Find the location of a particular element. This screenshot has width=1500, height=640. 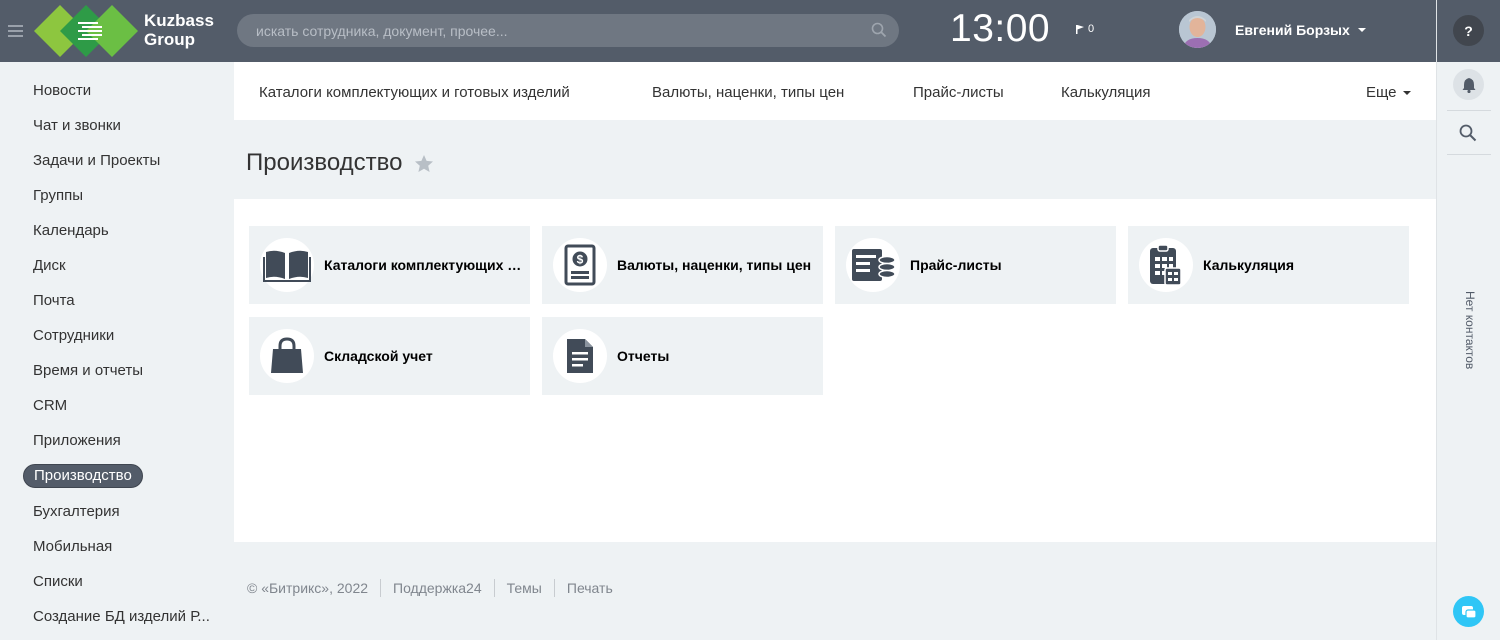

tile-label: Каталоги комплектующих и готовых изделий is located at coordinates (424, 265).